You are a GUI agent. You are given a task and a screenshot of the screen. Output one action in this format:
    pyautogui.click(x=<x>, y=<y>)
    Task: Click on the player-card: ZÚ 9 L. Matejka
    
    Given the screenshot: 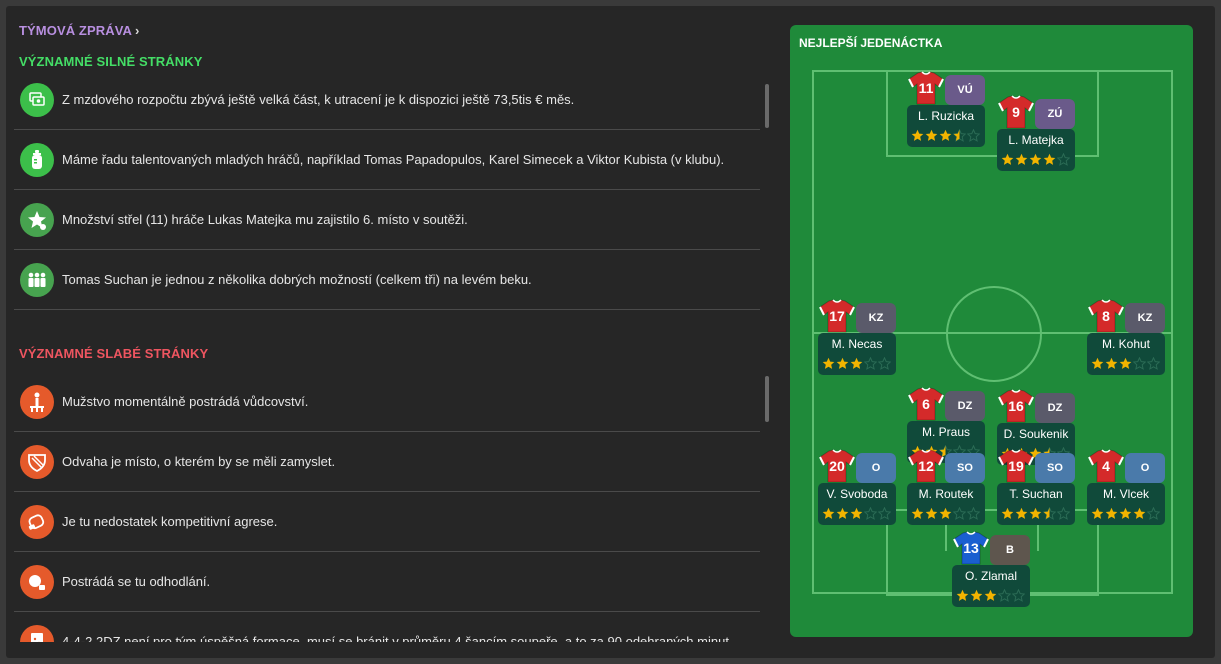 What is the action you would take?
    pyautogui.click(x=1037, y=135)
    